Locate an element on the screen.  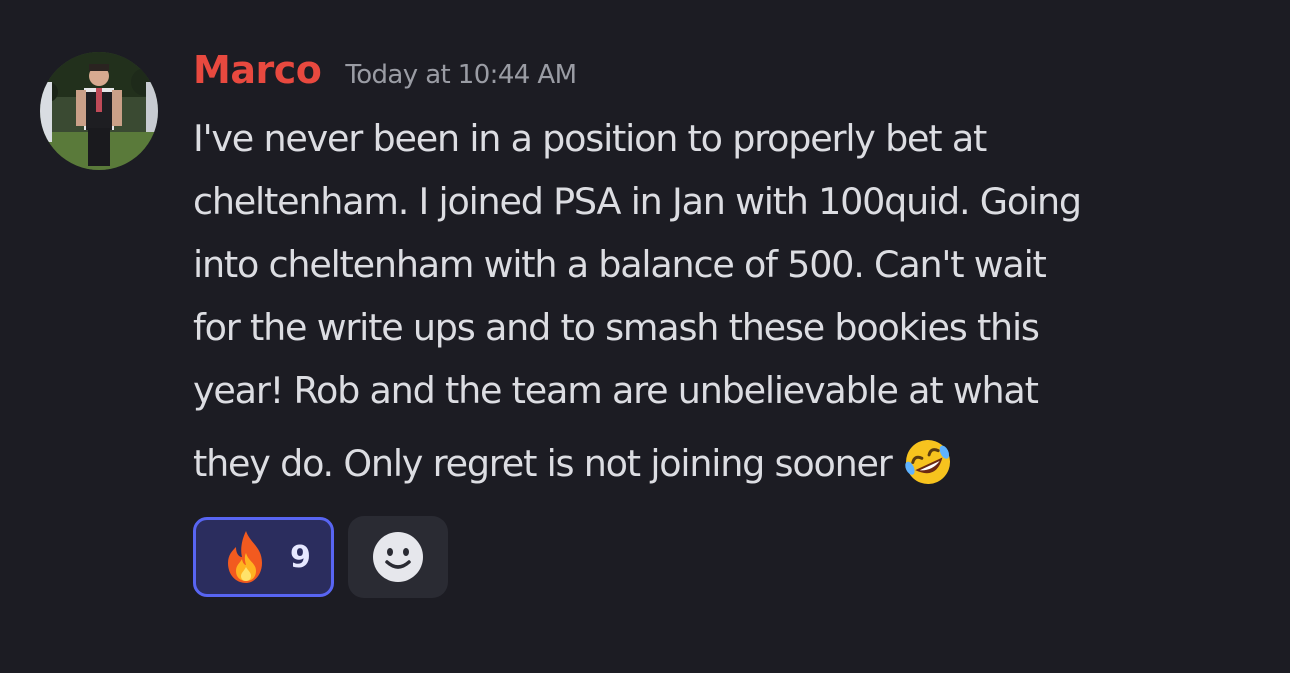
avatar-photo is located at coordinates (99, 111).